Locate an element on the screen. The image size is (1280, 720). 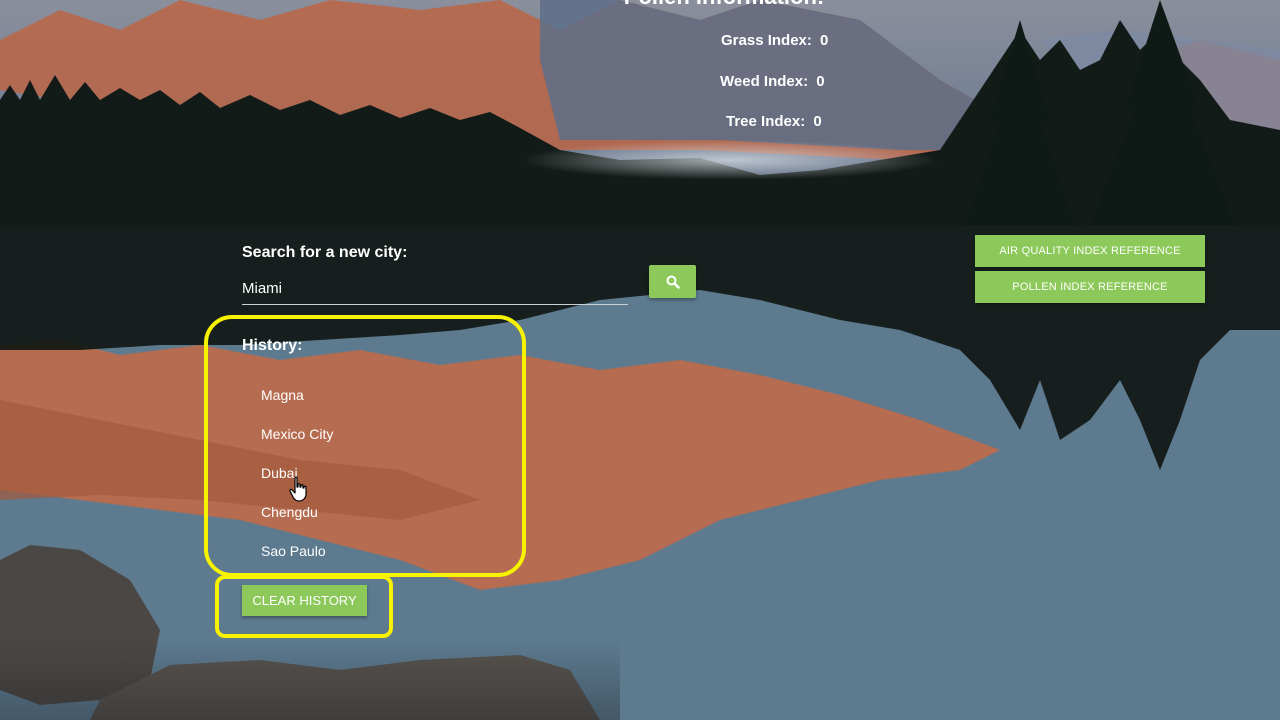
history-title: History: is located at coordinates (272, 345).